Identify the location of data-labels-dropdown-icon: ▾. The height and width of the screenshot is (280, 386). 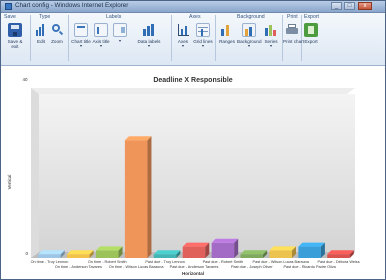
(148, 45).